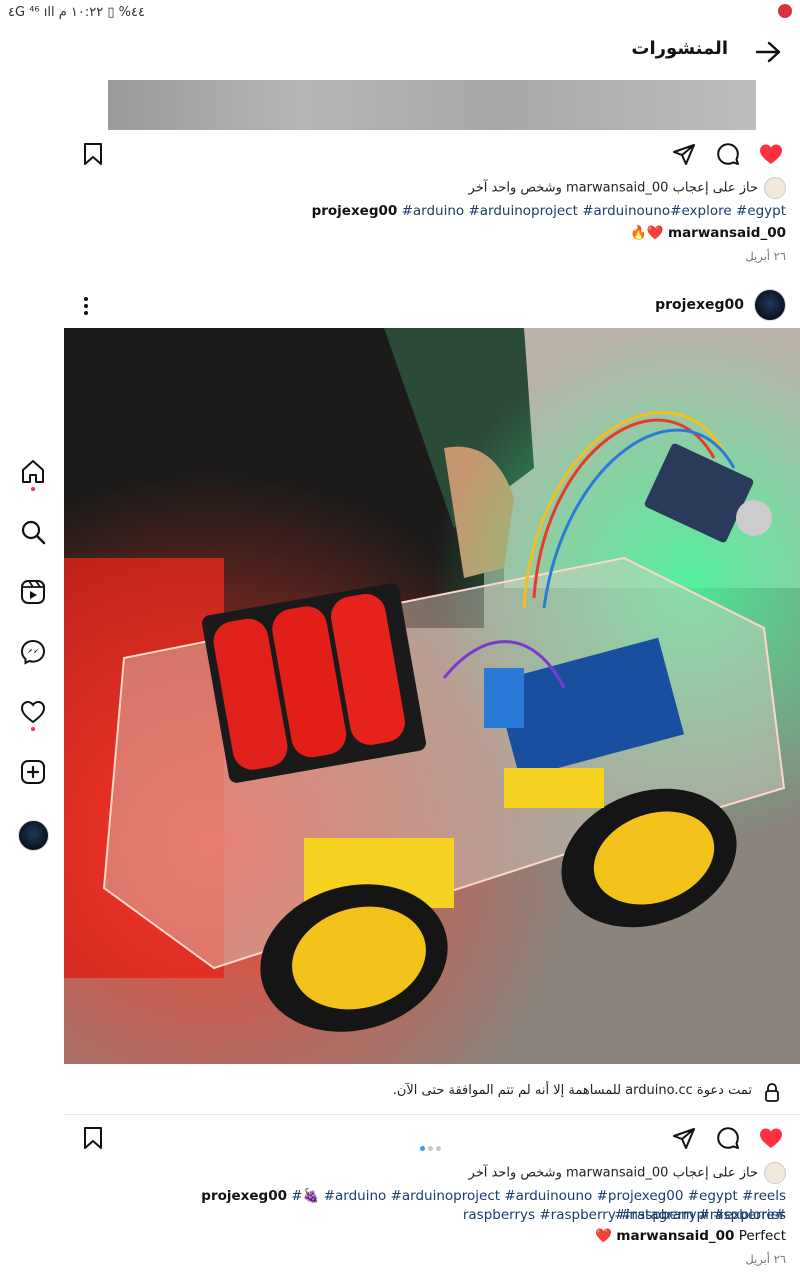  What do you see at coordinates (504, 698) in the screenshot?
I see `motor-driver` at bounding box center [504, 698].